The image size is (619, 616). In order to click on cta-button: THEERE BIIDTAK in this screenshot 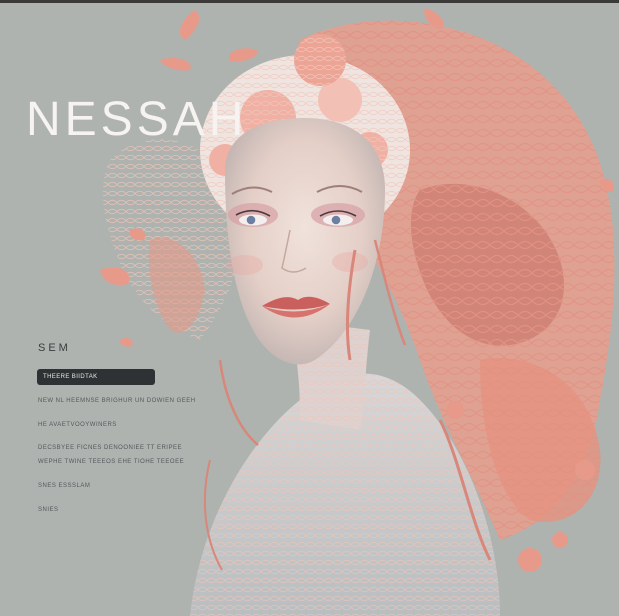, I will do `click(96, 377)`.